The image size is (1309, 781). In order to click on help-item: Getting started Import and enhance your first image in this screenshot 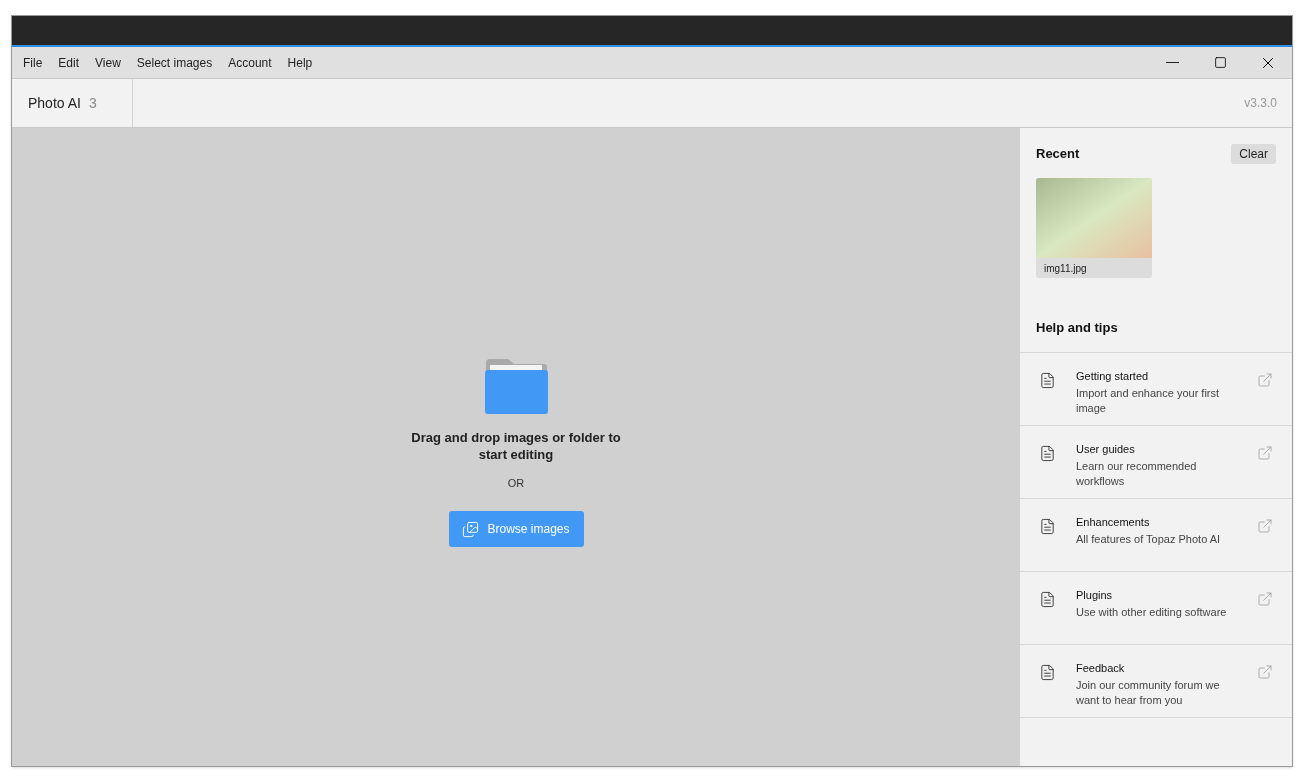, I will do `click(1156, 389)`.